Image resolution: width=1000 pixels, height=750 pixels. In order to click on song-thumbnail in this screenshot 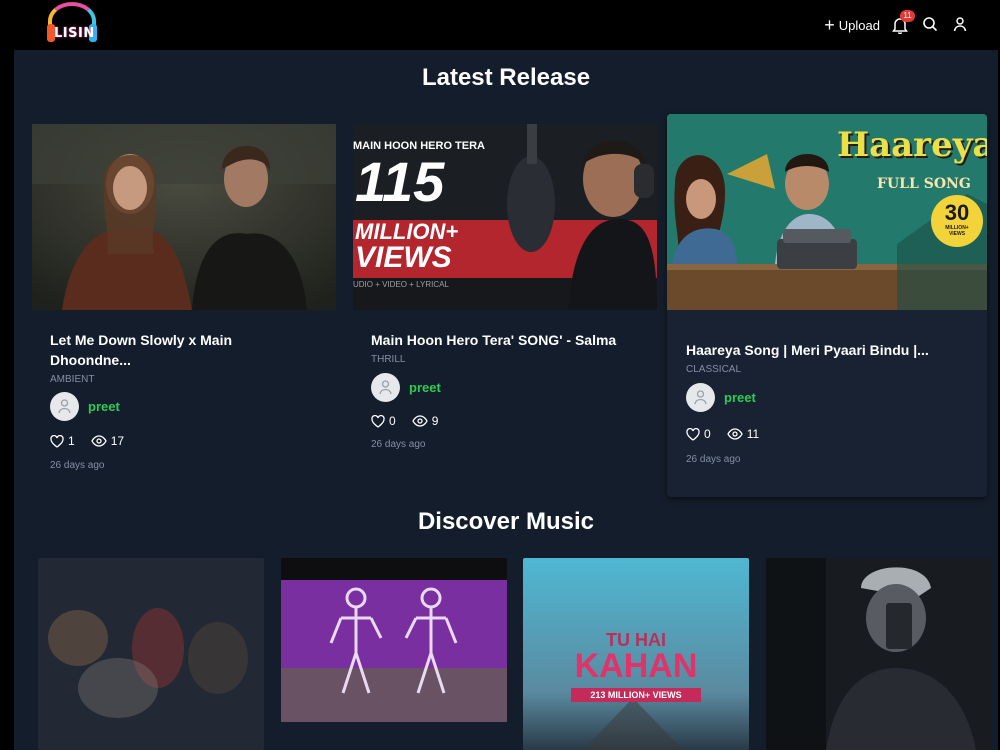, I will do `click(184, 217)`.